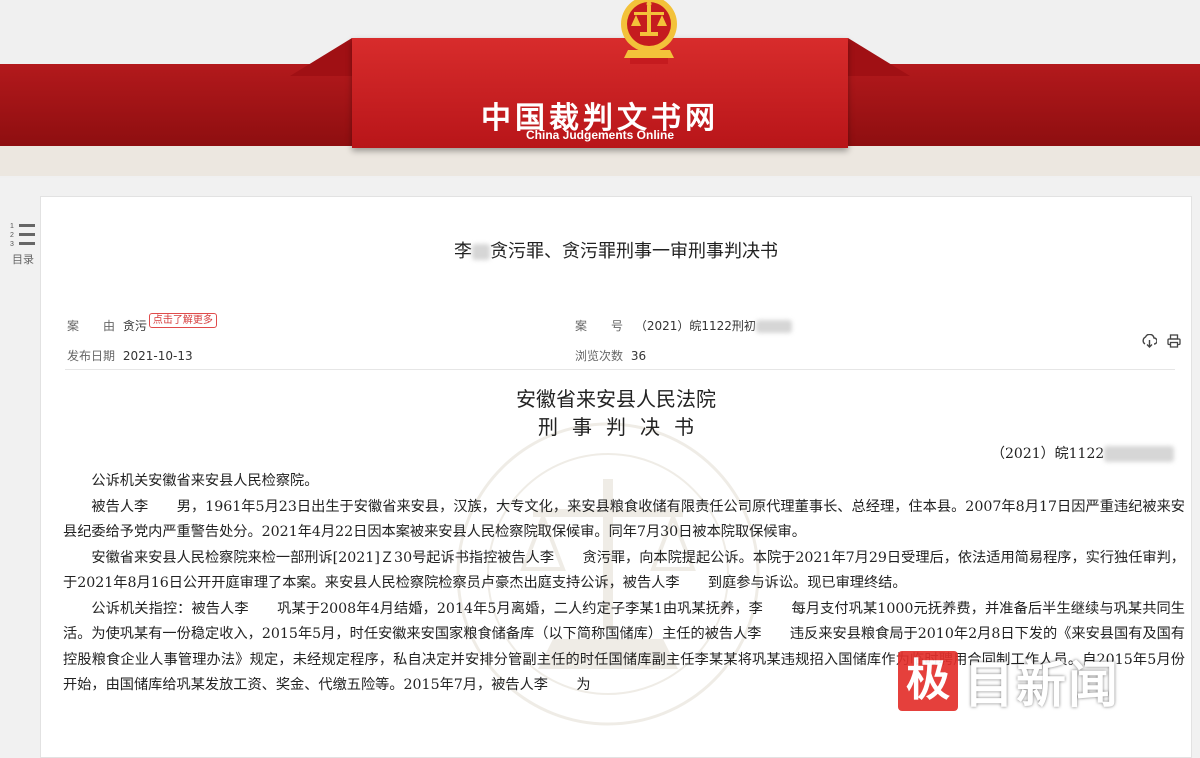  I want to click on title-suffix: 贪污罪、贪污罪刑事一审刑事判决书, so click(634, 251).